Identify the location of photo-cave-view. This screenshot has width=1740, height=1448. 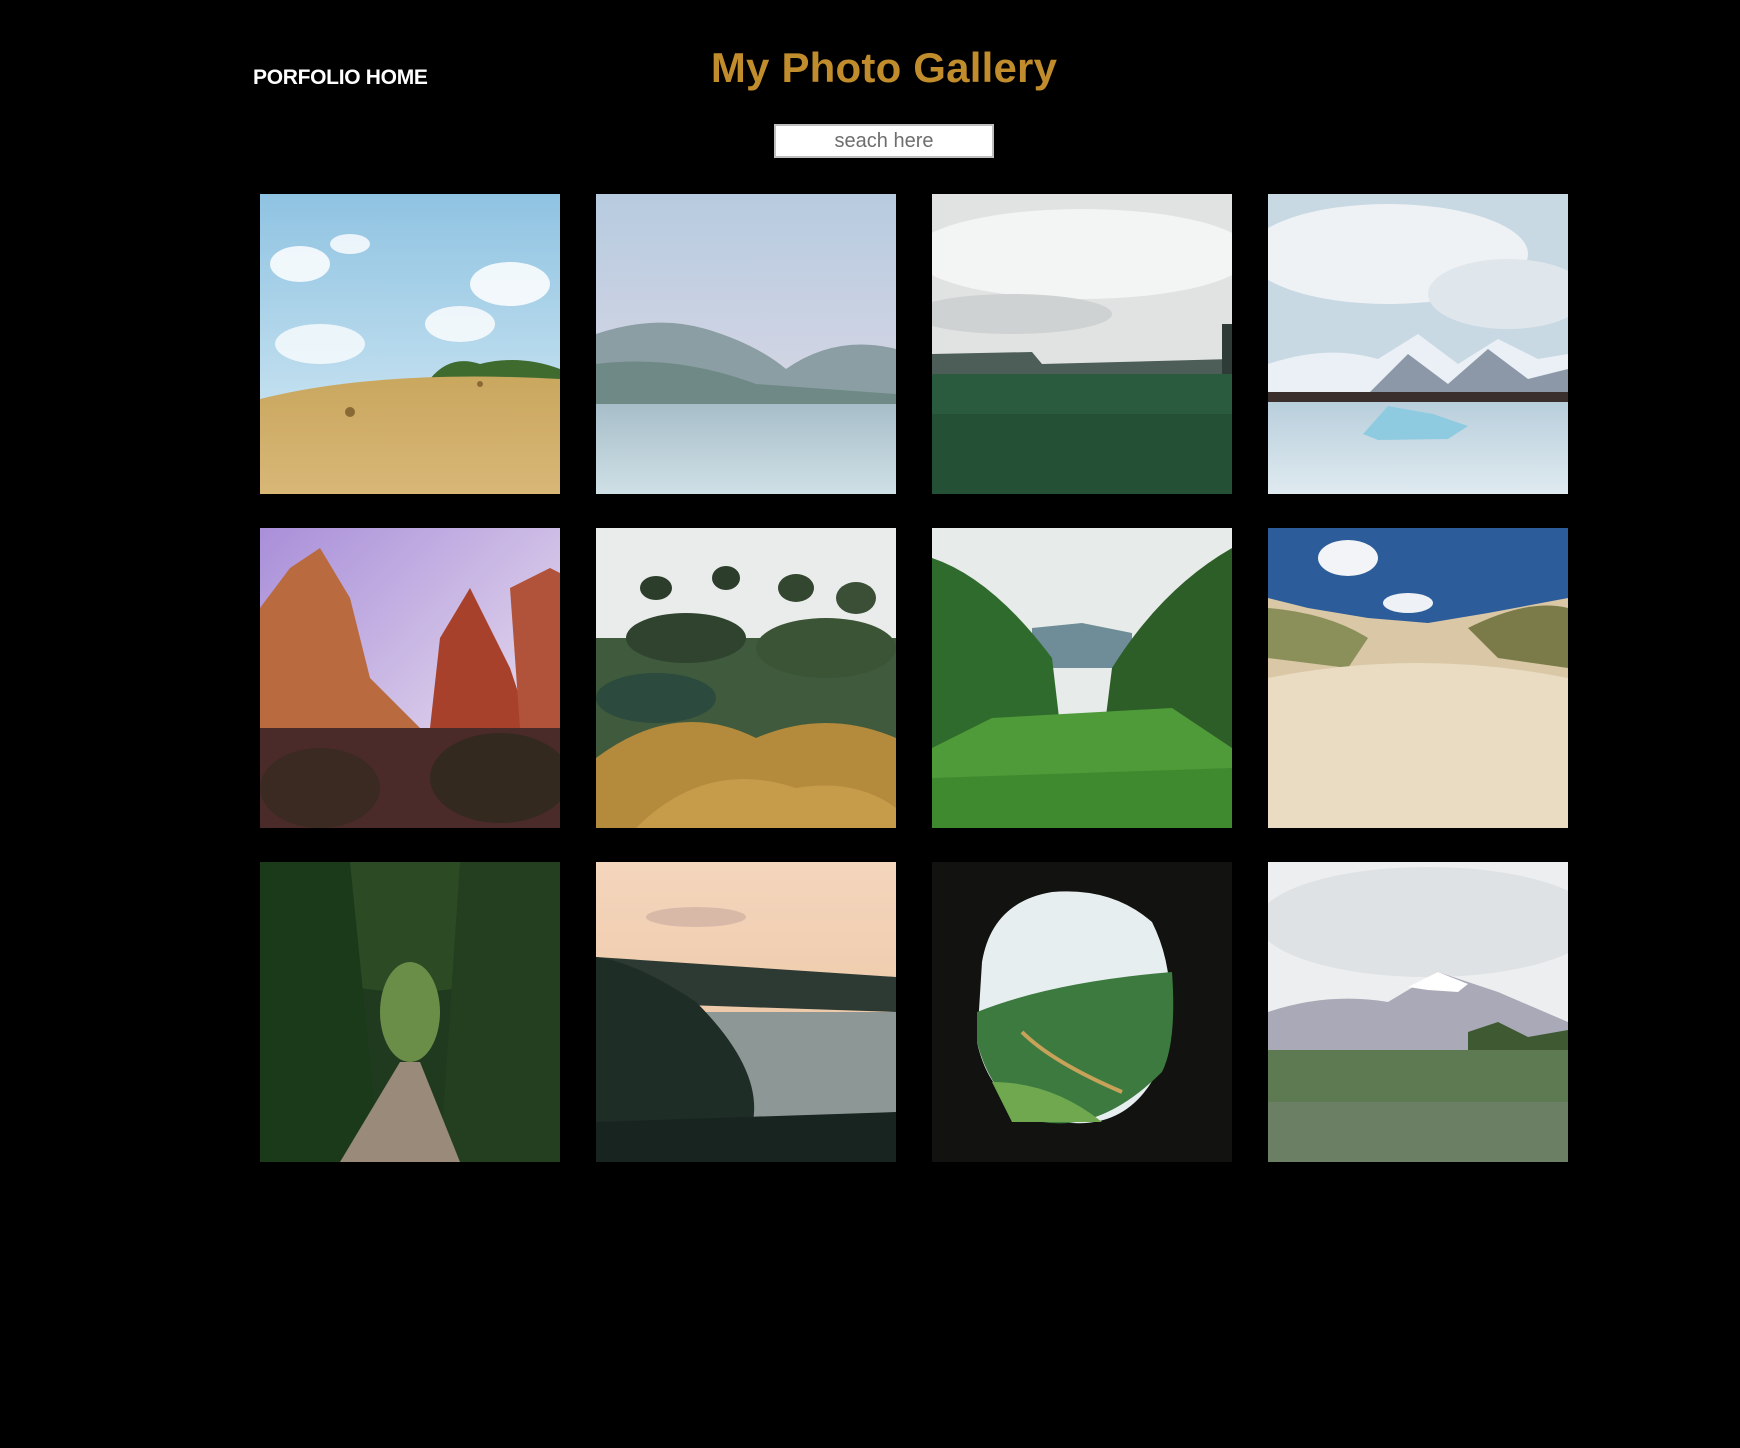
(1082, 1012).